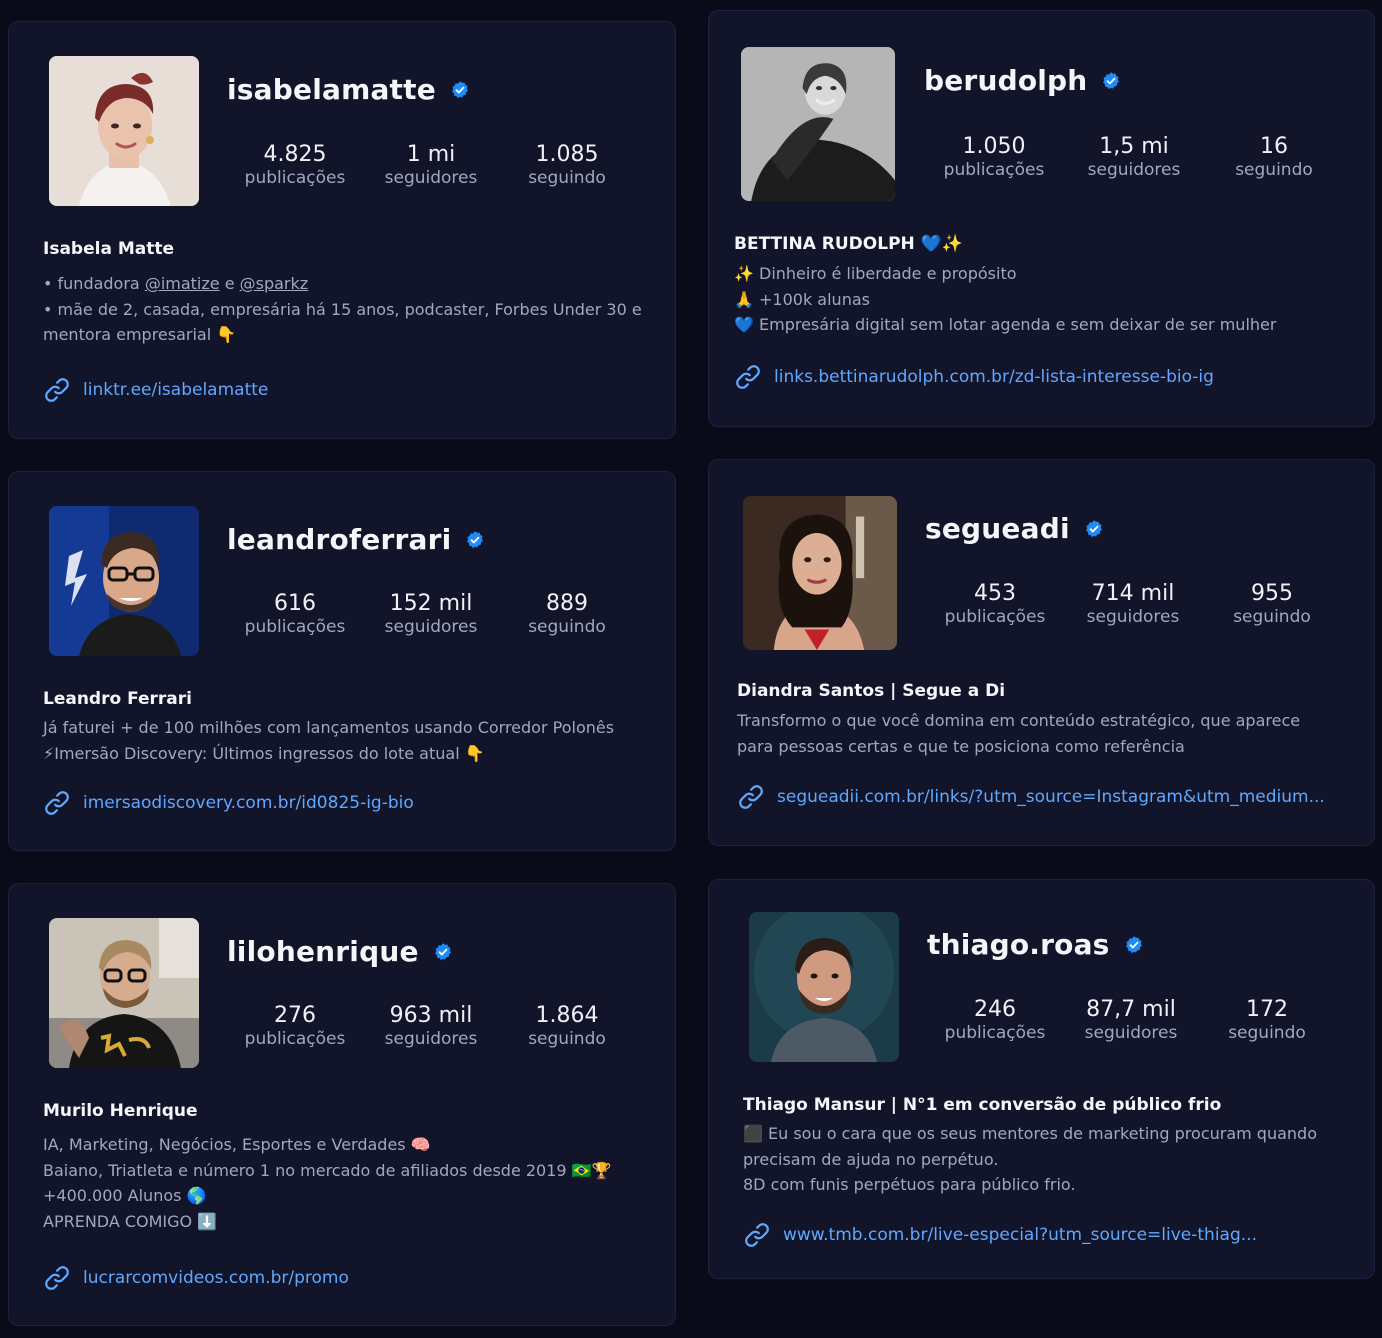 The image size is (1382, 1338). I want to click on link-text: linktr.ee/isabelamatte, so click(175, 390).